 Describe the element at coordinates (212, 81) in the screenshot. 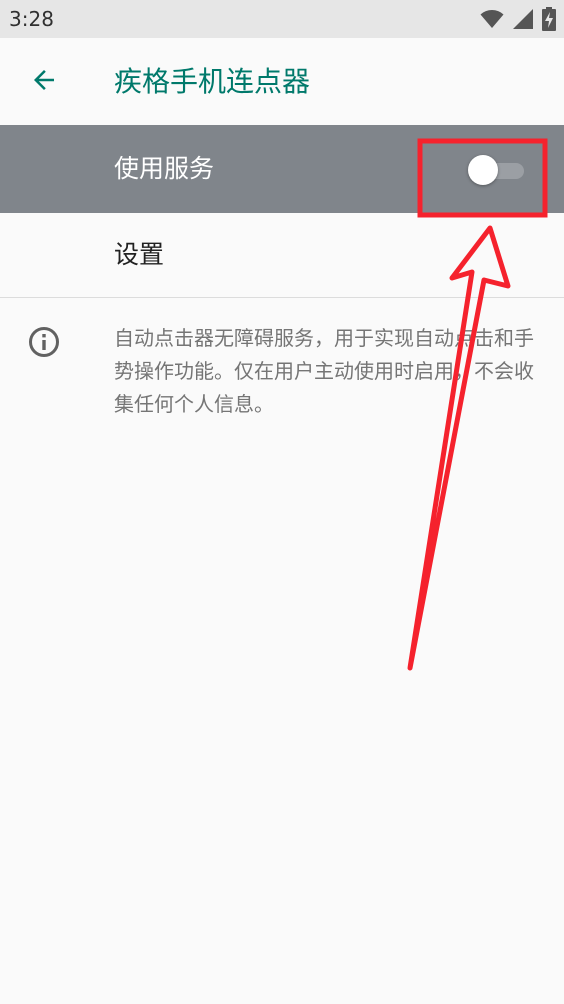

I see `page-title: 疾格手机连点器` at that location.